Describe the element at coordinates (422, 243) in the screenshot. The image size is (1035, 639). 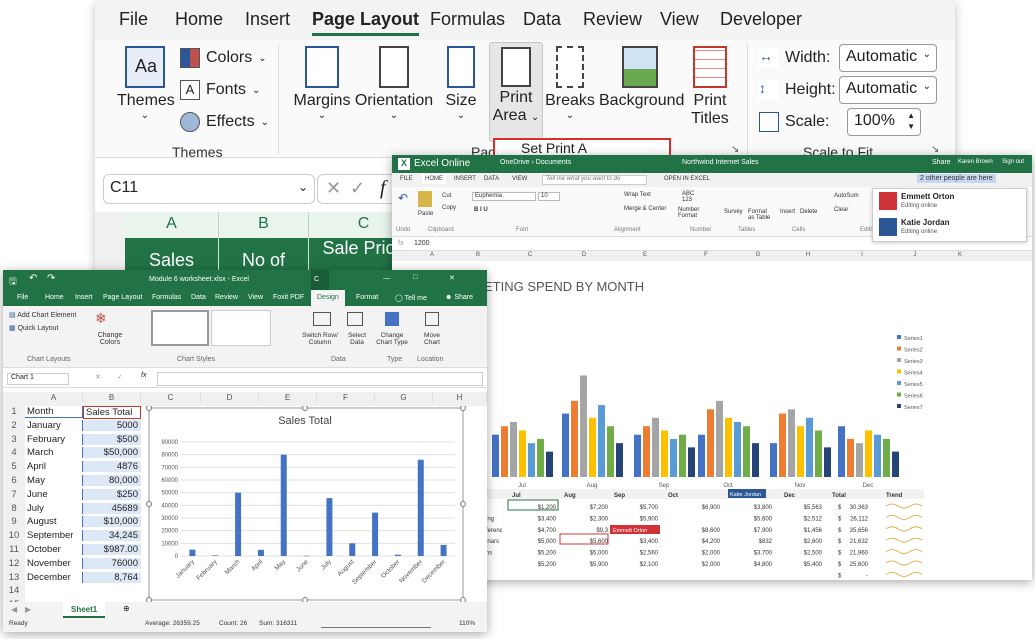
I see `formula-value: 1200` at that location.